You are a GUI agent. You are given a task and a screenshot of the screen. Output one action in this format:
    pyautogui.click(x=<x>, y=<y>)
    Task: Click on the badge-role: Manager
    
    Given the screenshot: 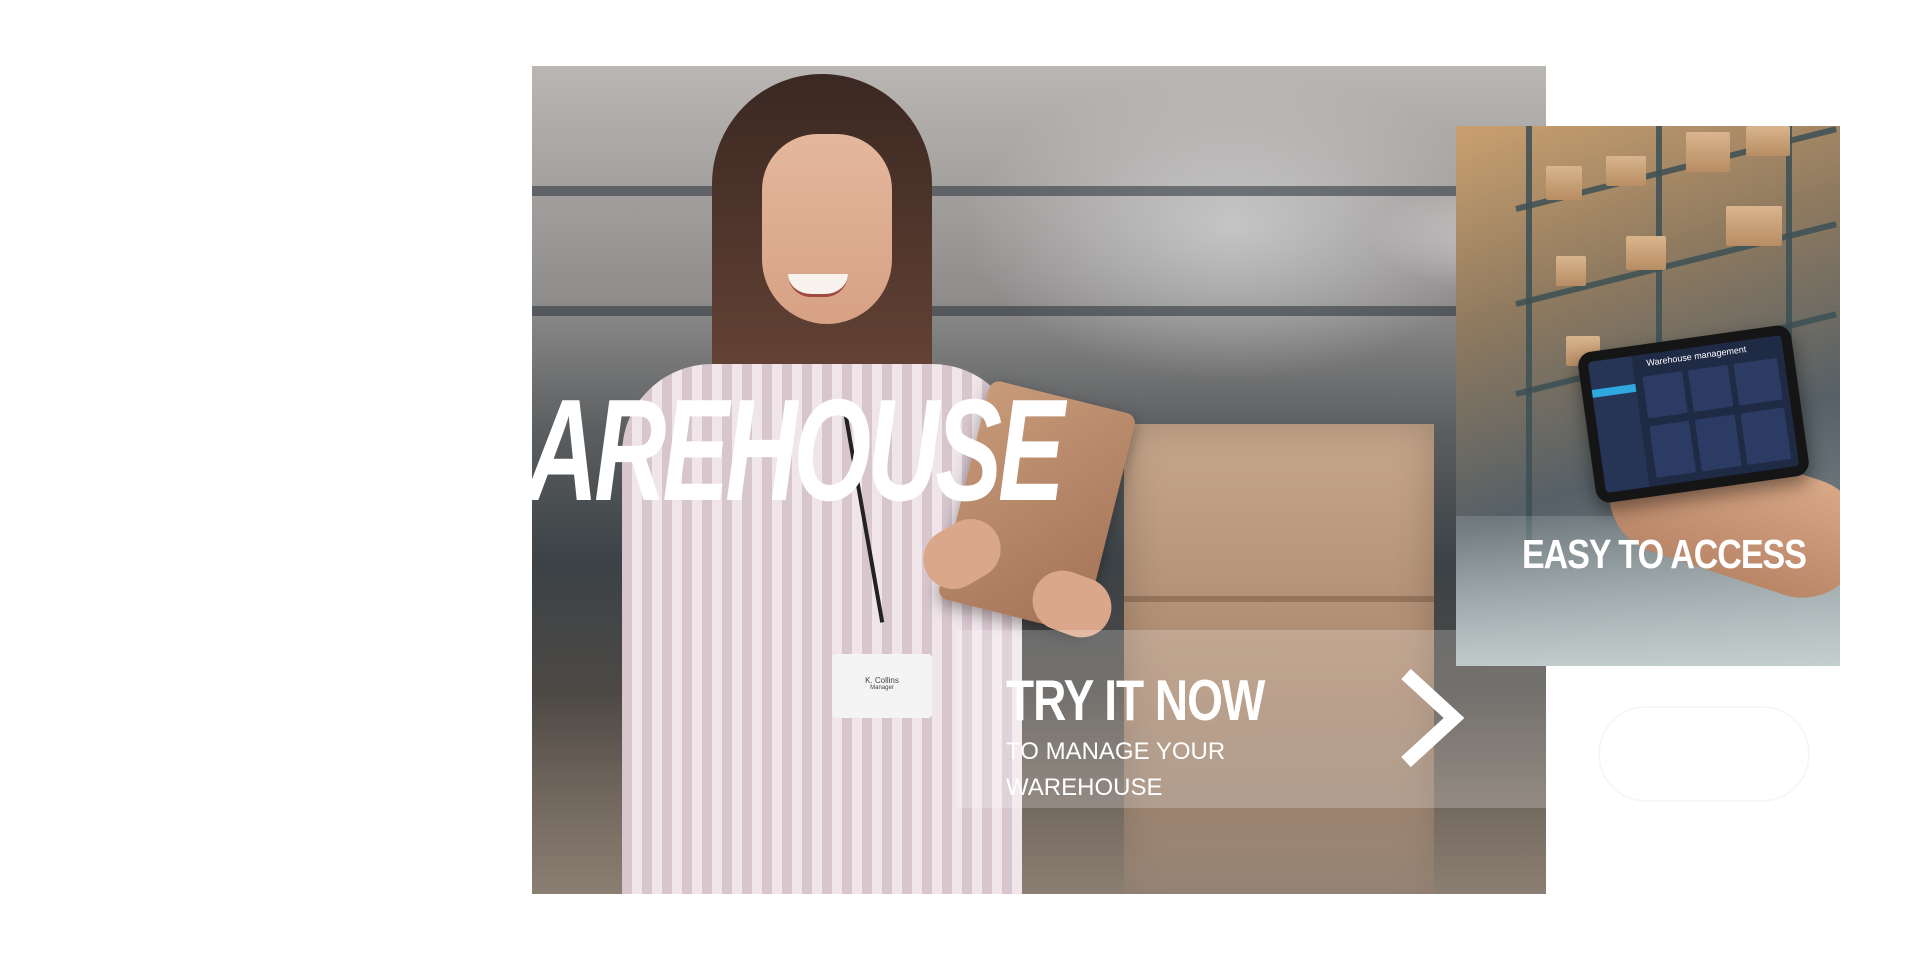 What is the action you would take?
    pyautogui.click(x=882, y=688)
    